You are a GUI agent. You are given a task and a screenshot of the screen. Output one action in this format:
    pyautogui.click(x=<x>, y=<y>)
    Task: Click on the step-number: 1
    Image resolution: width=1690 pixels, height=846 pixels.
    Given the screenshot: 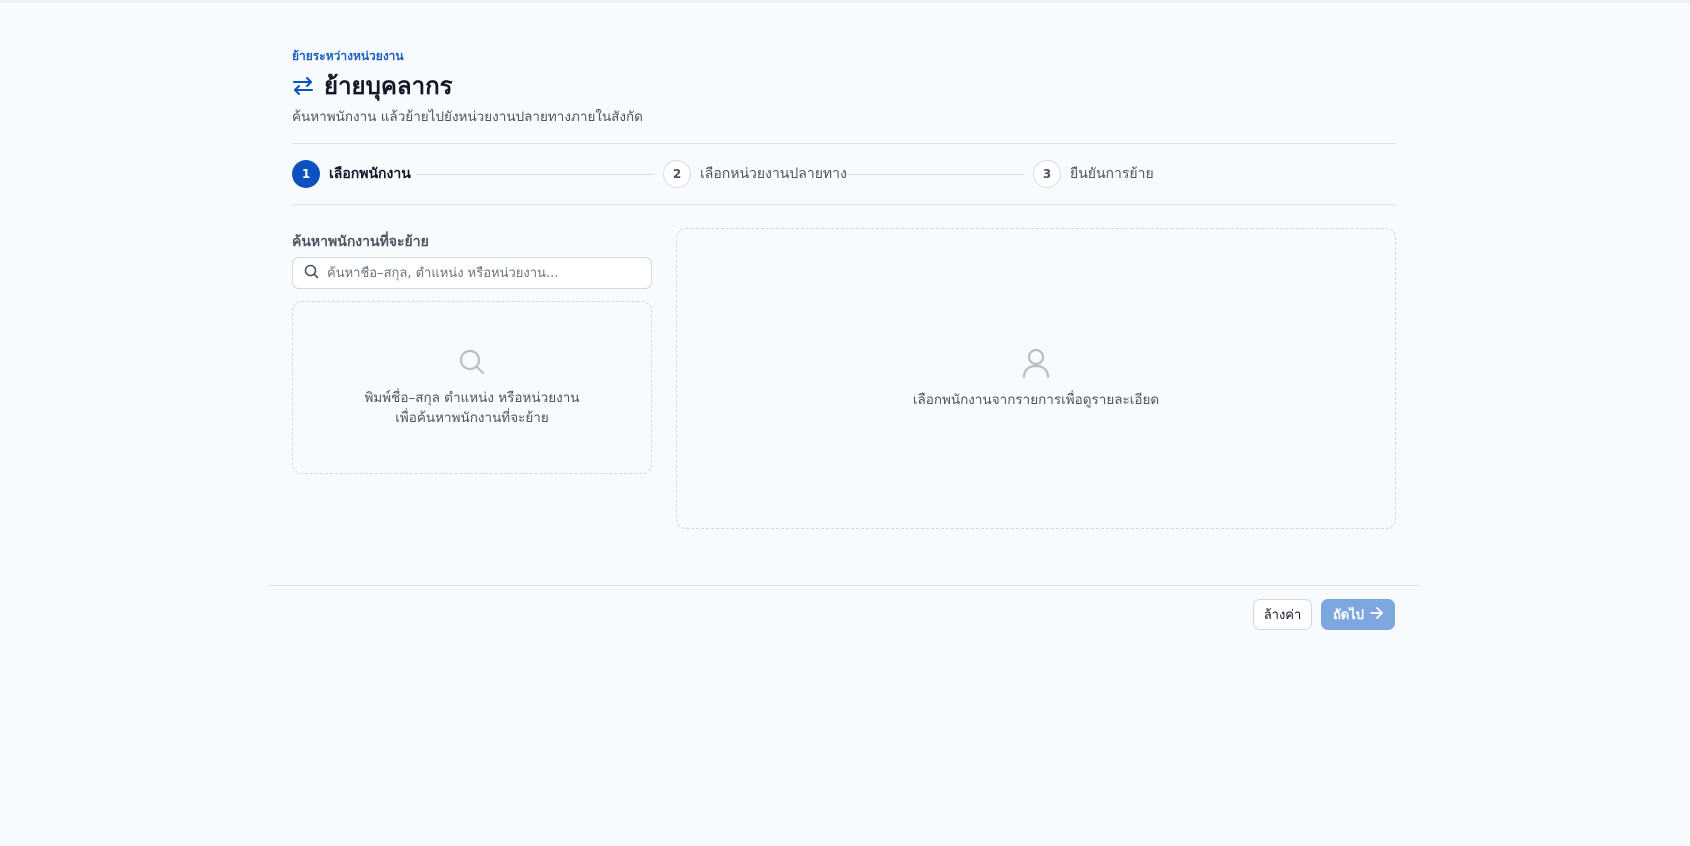 What is the action you would take?
    pyautogui.click(x=306, y=174)
    